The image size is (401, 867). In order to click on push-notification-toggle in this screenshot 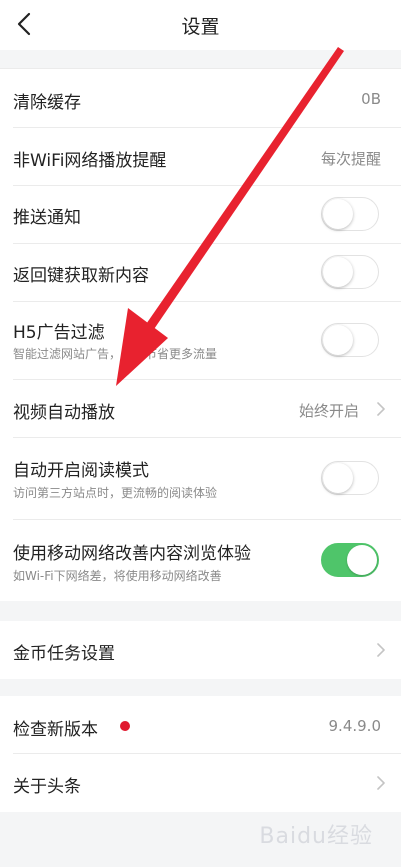, I will do `click(350, 214)`.